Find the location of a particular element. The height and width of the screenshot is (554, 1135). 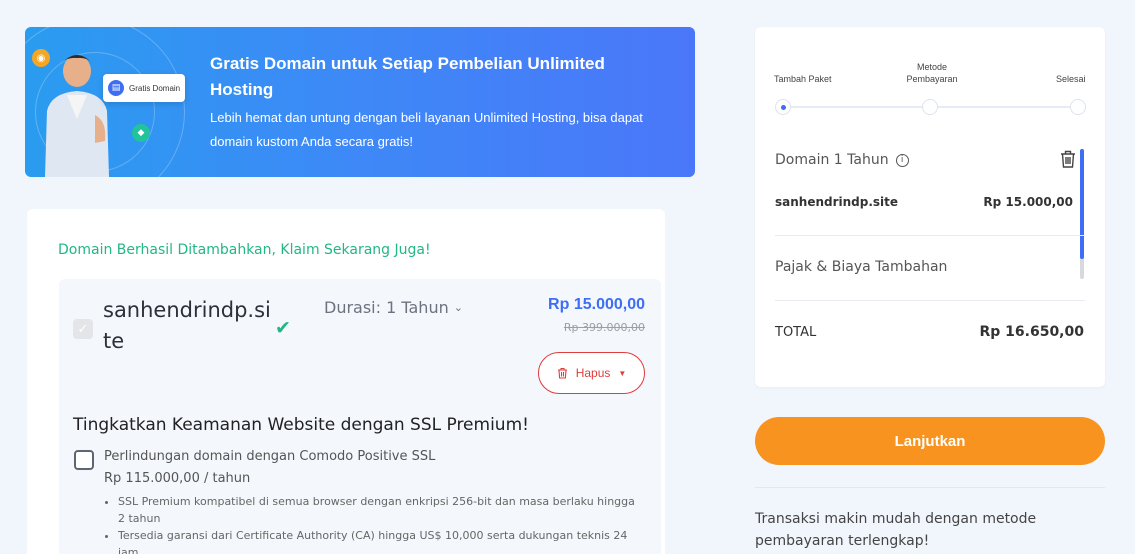

step-label-3: Selesai is located at coordinates (1071, 79).